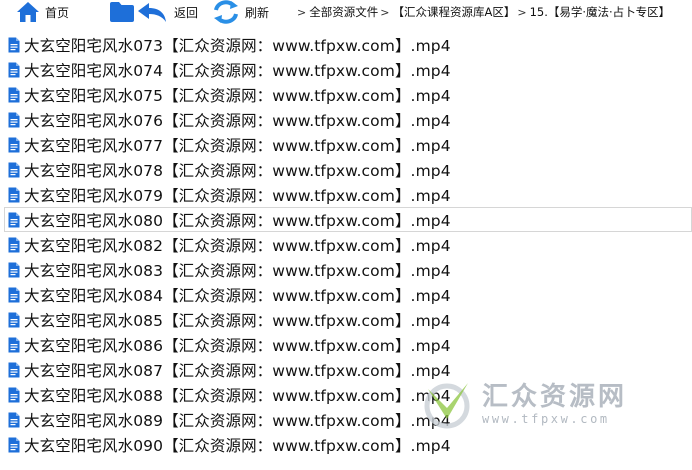 This screenshot has height=470, width=692. I want to click on file-row: 大玄空阳宅风水083【汇众资源网：www.tfpxw.com】.mp4, so click(346, 269).